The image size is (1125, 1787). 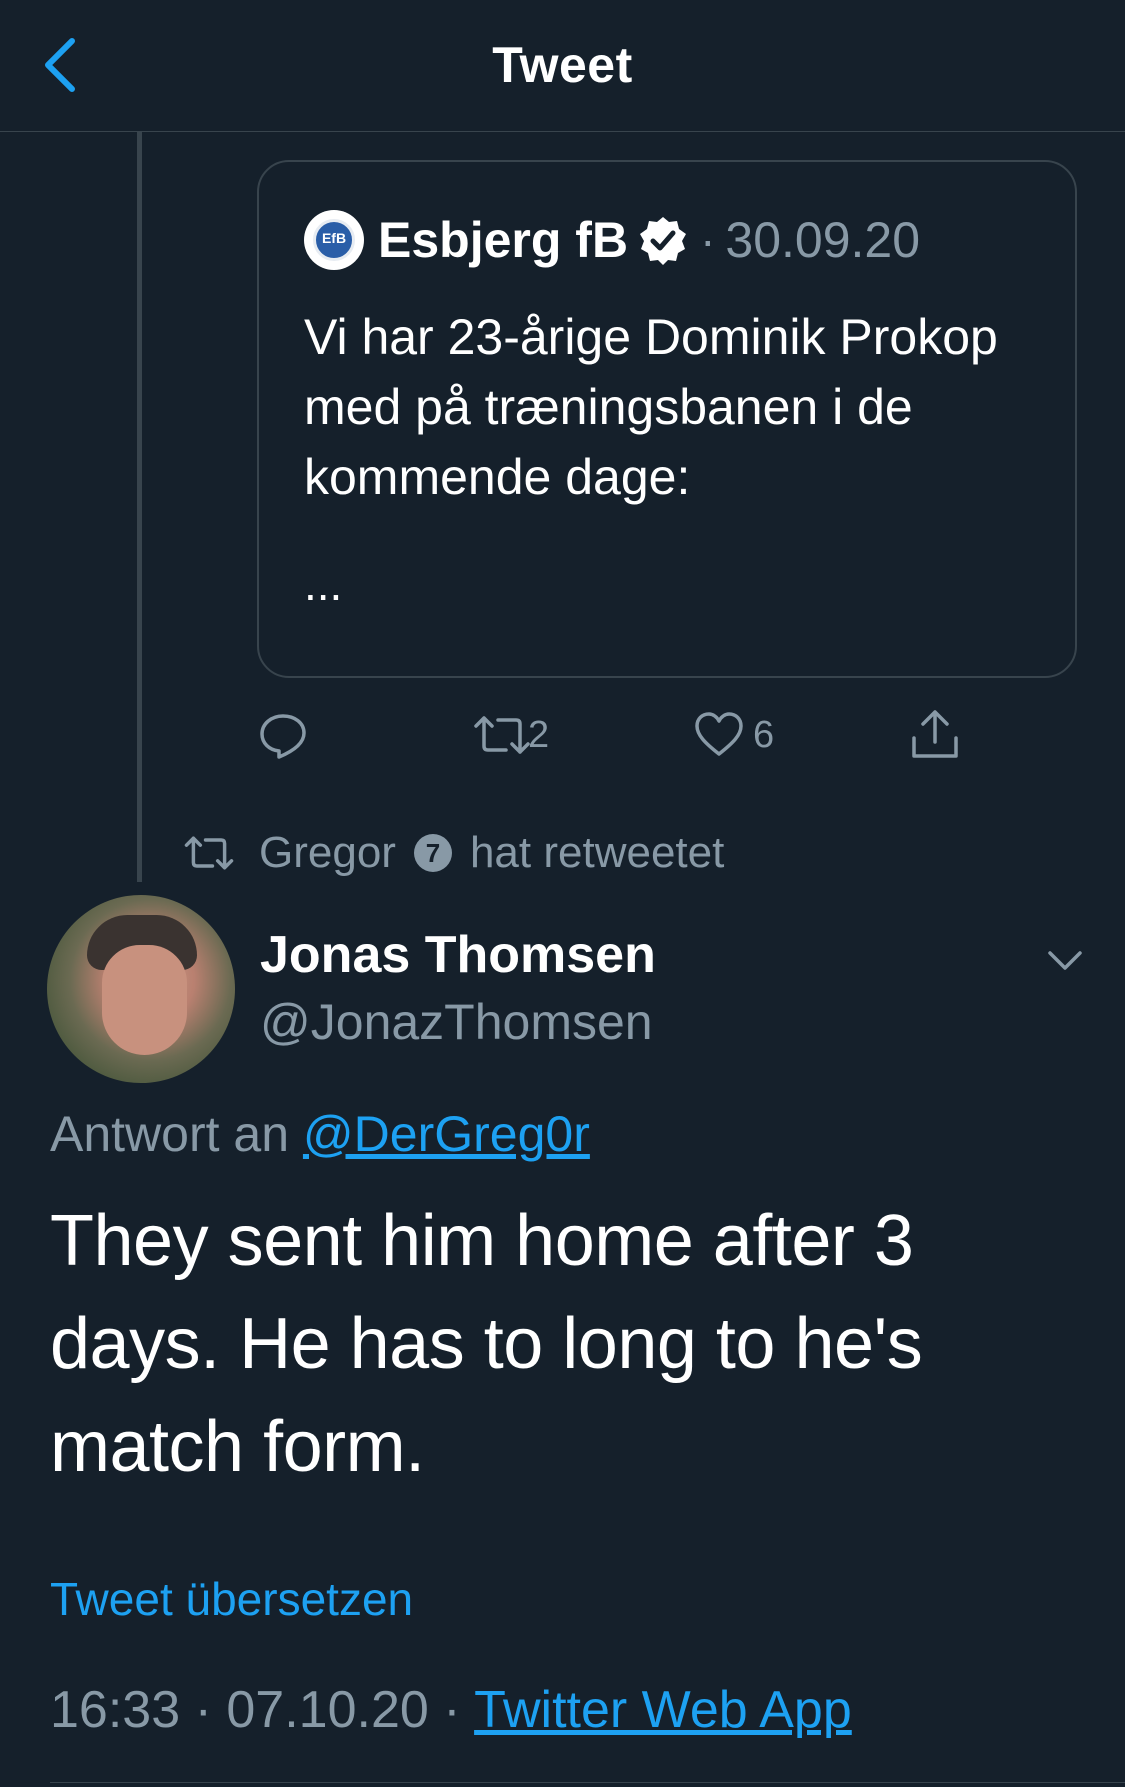 I want to click on user-badge: 7, so click(x=432, y=853).